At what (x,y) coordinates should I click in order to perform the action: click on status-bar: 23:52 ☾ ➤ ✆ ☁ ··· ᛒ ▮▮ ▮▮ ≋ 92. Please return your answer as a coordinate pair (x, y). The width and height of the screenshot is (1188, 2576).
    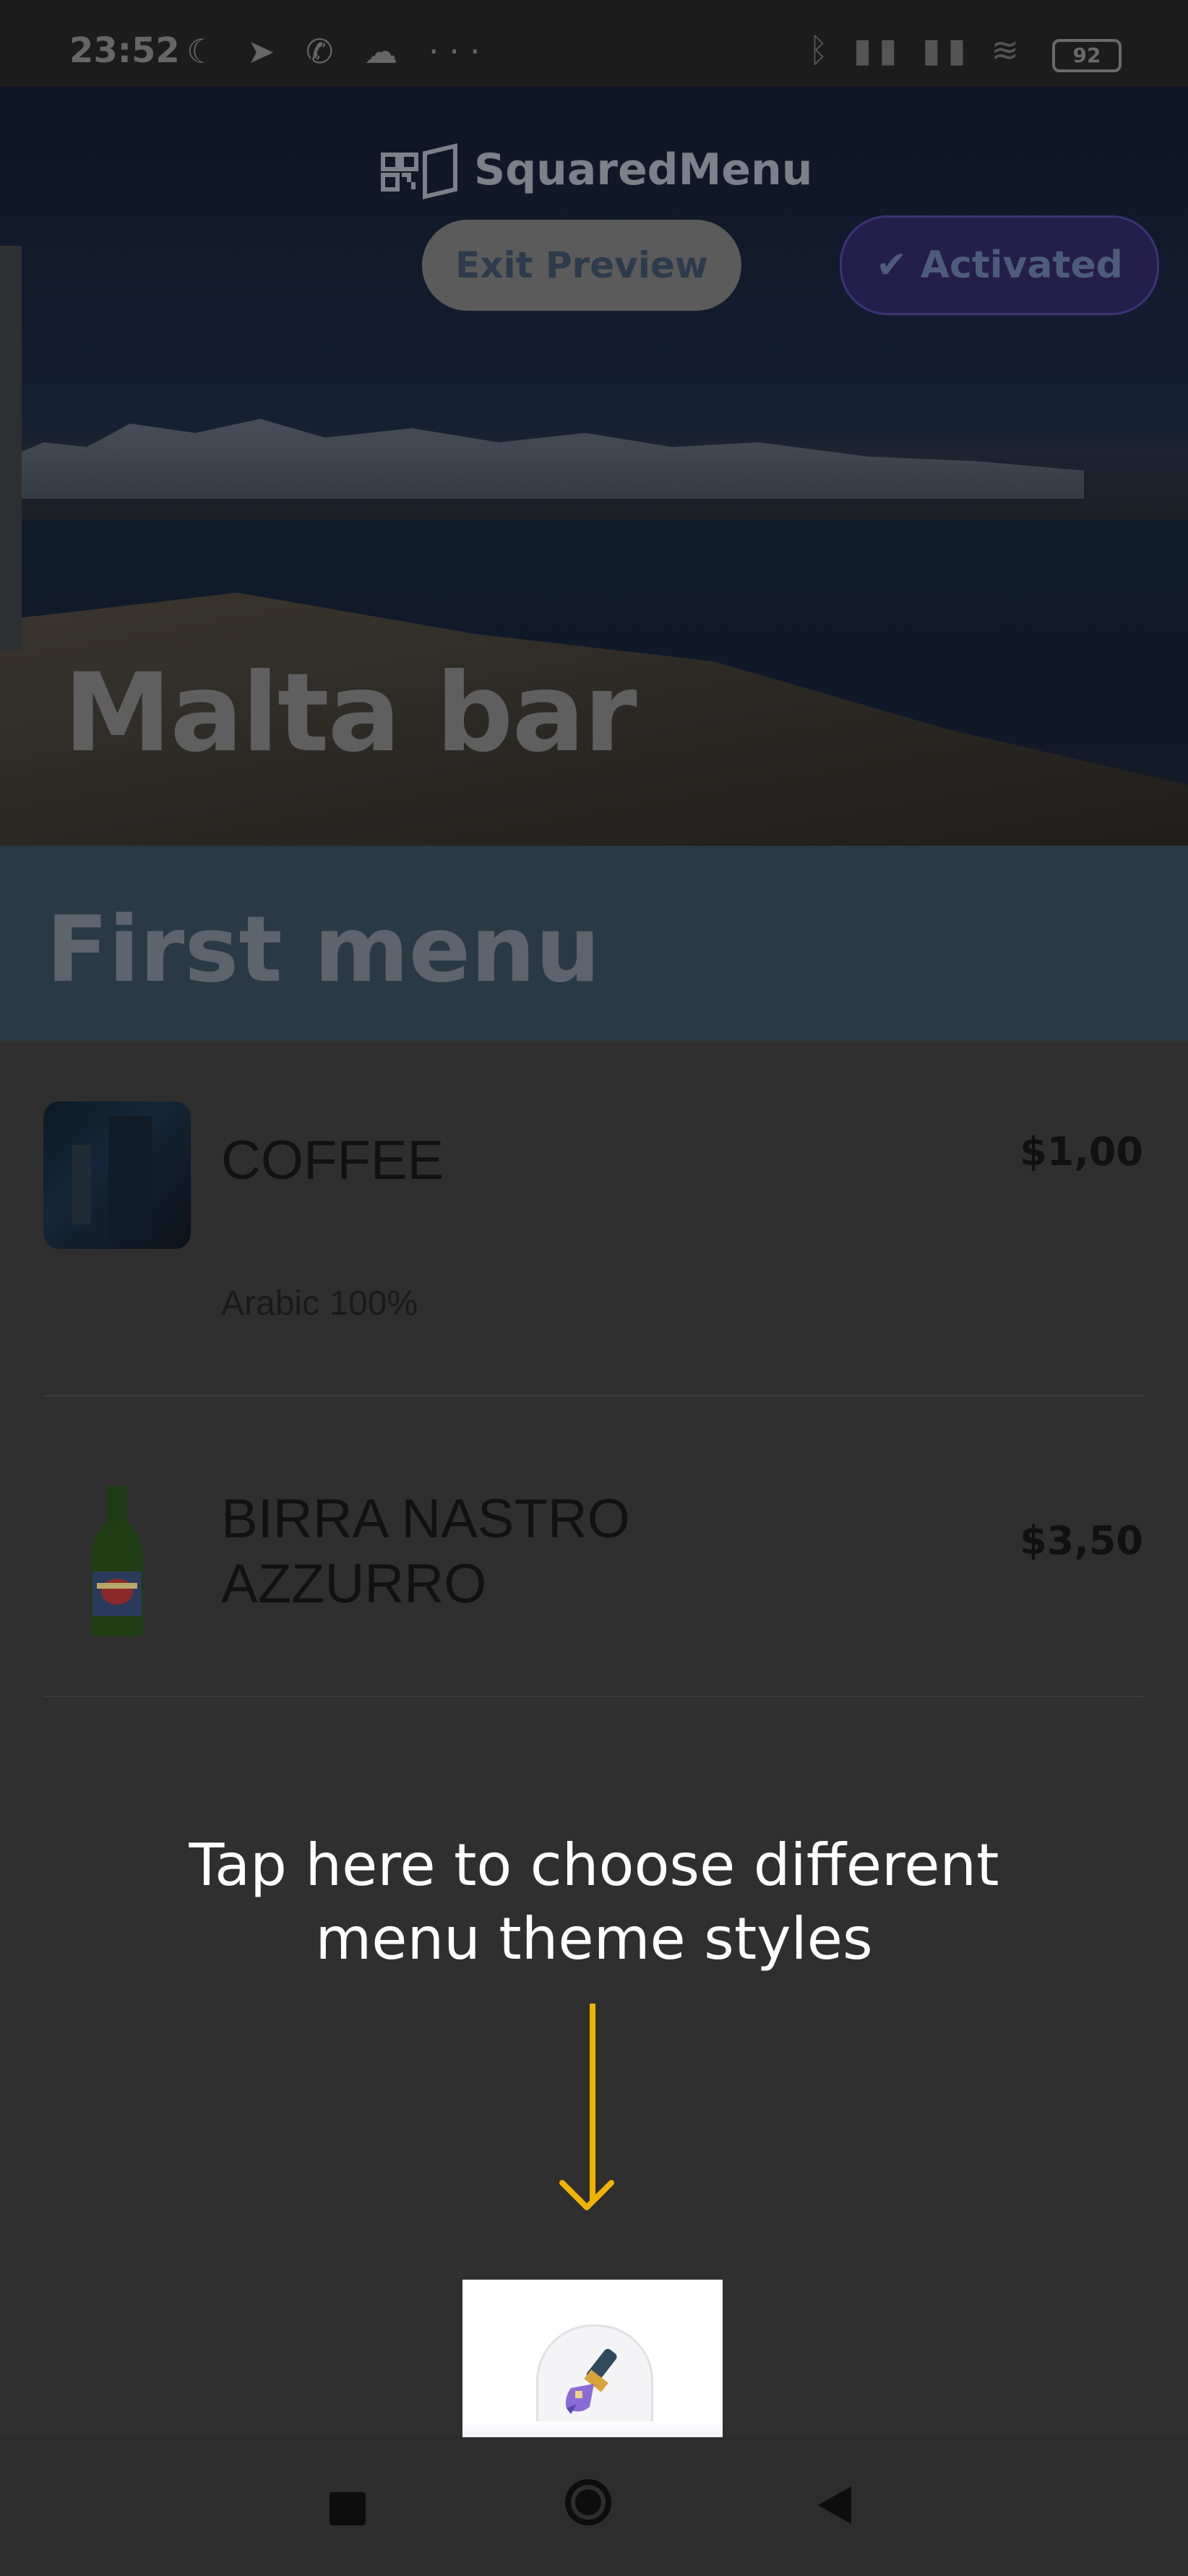
    Looking at the image, I should click on (594, 44).